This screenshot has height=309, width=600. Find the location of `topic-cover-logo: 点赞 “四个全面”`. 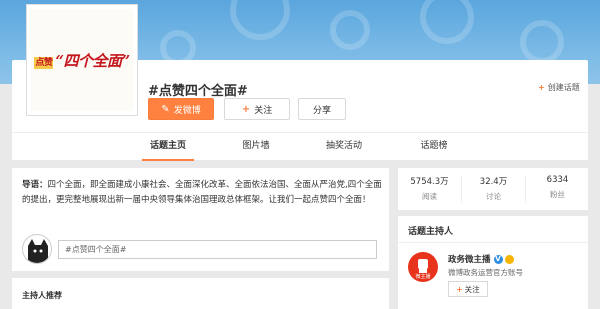

topic-cover-logo: 点赞 “四个全面” is located at coordinates (82, 60).